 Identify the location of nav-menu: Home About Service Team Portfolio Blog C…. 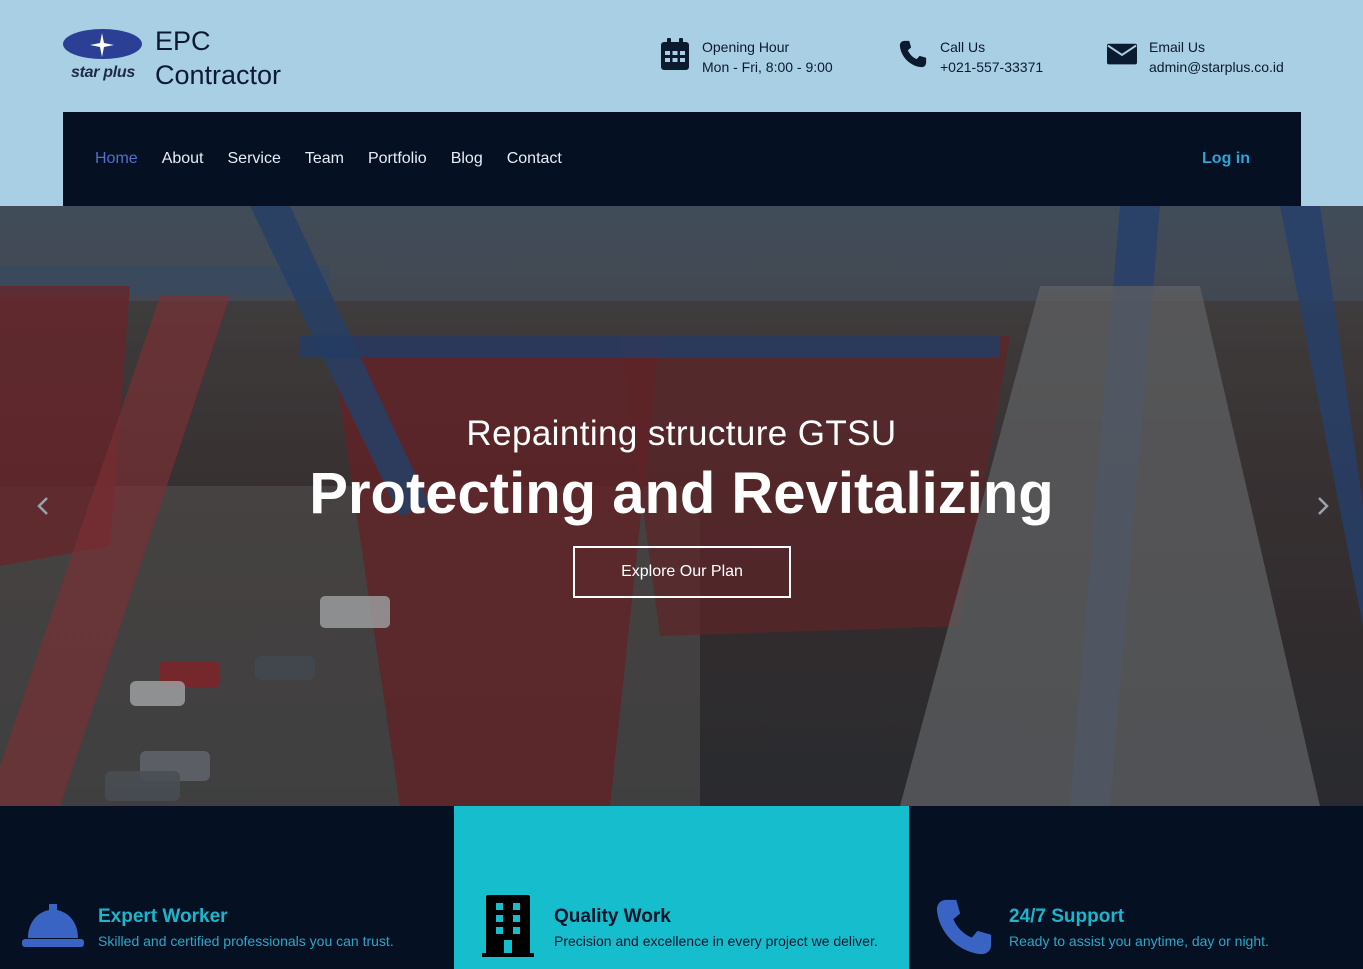
(340, 159).